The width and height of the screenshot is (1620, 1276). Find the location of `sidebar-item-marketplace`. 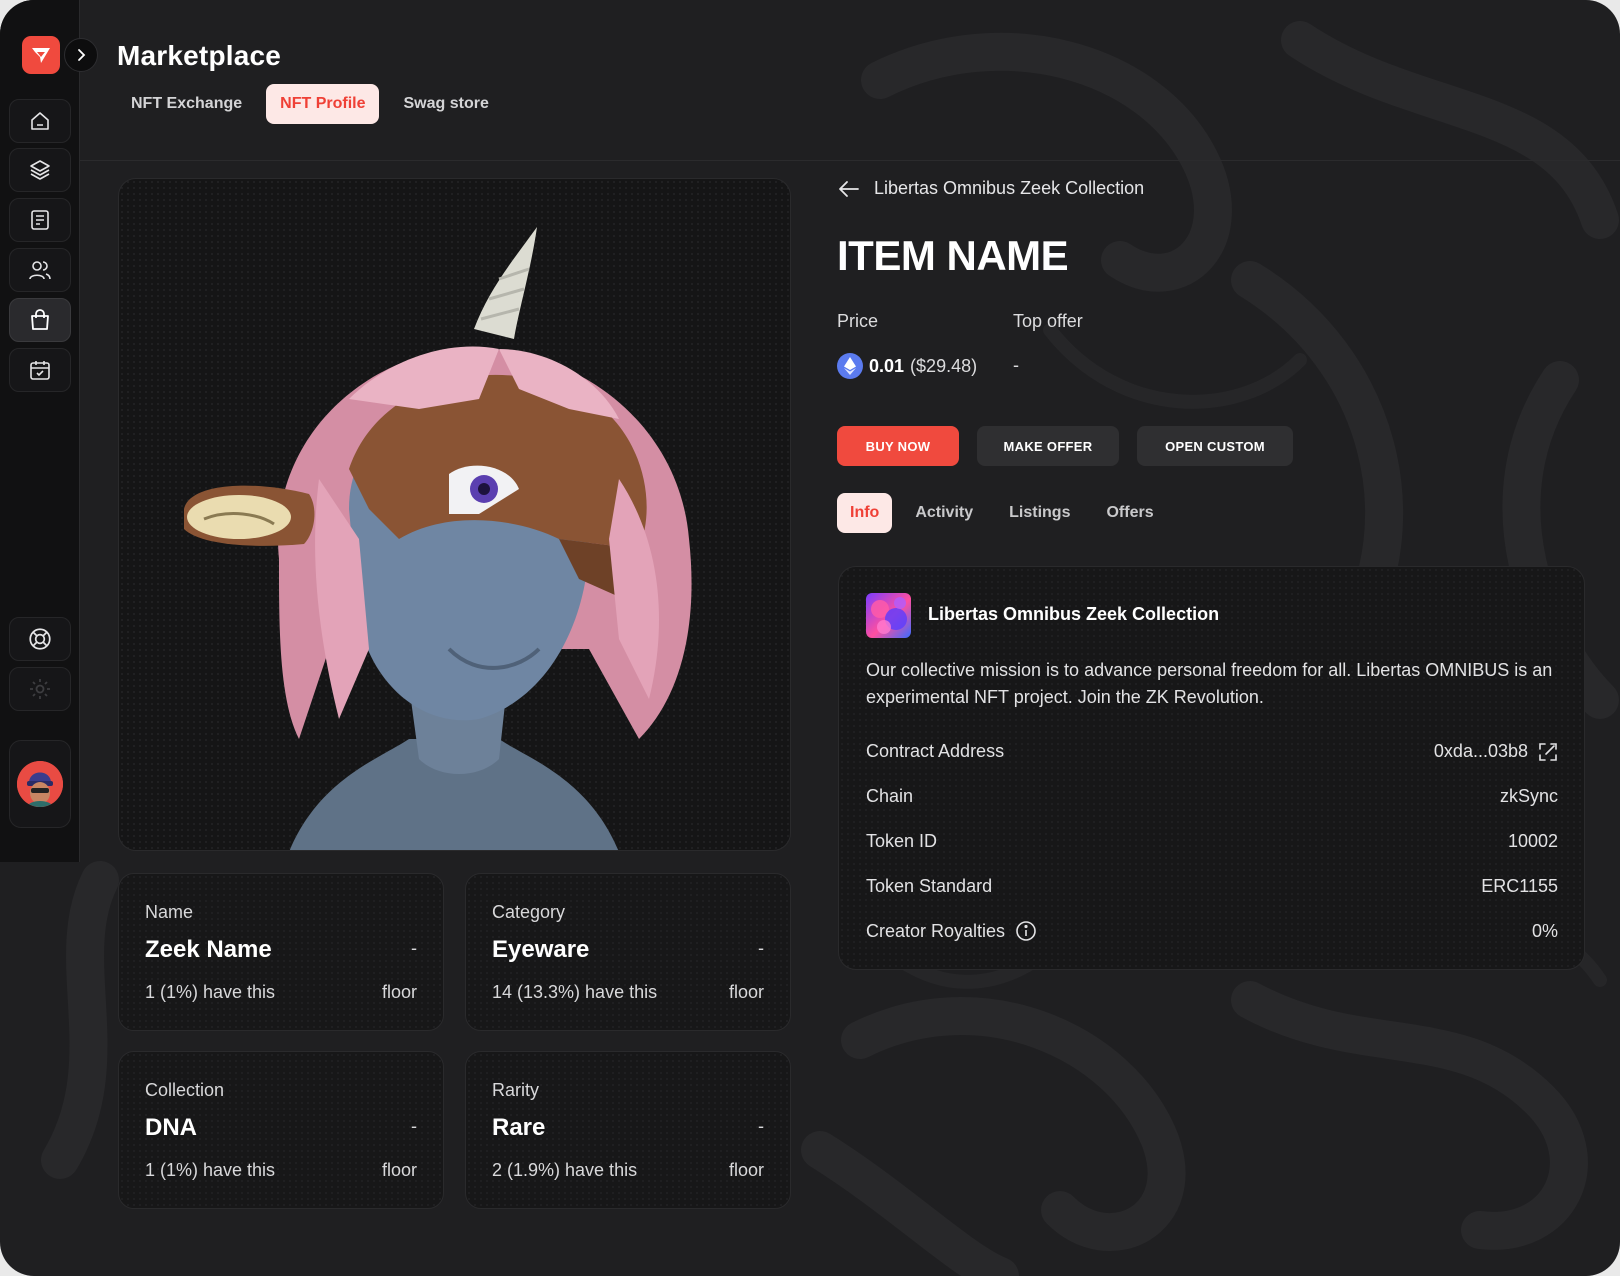

sidebar-item-marketplace is located at coordinates (40, 320).